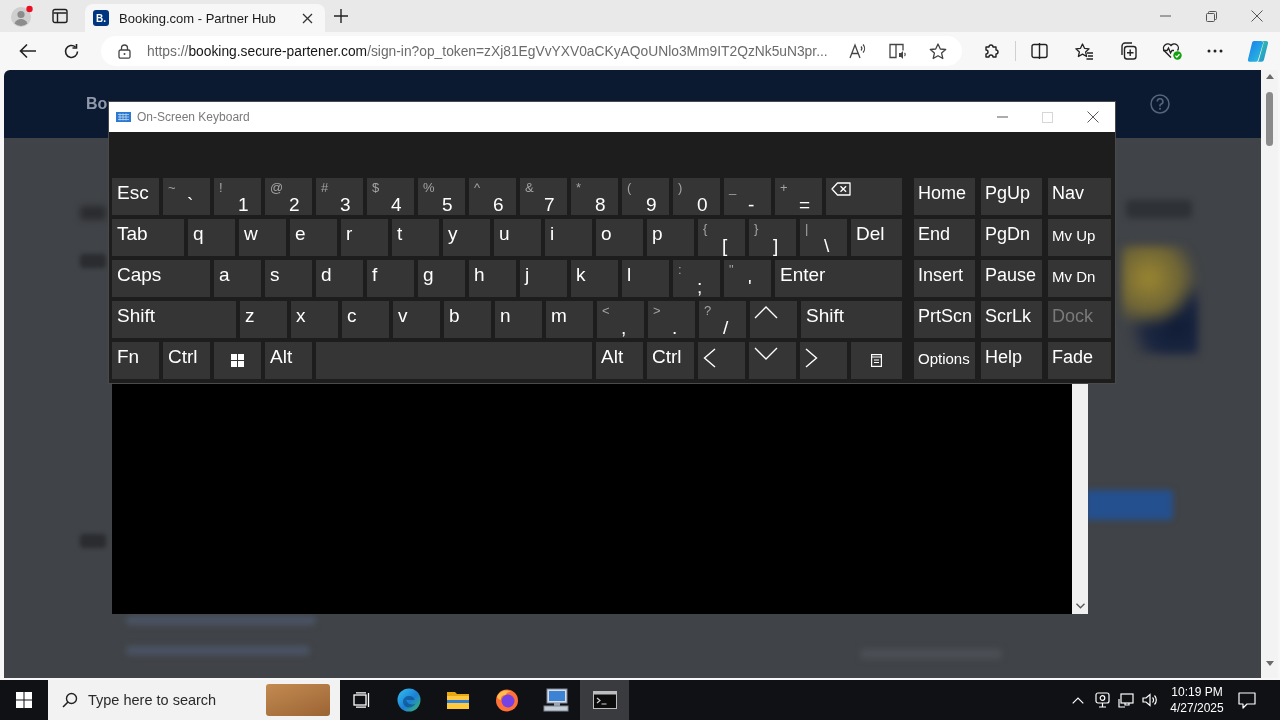 This screenshot has height=720, width=1280. Describe the element at coordinates (193, 117) in the screenshot. I see `window-title: On-Screen Keyboard` at that location.